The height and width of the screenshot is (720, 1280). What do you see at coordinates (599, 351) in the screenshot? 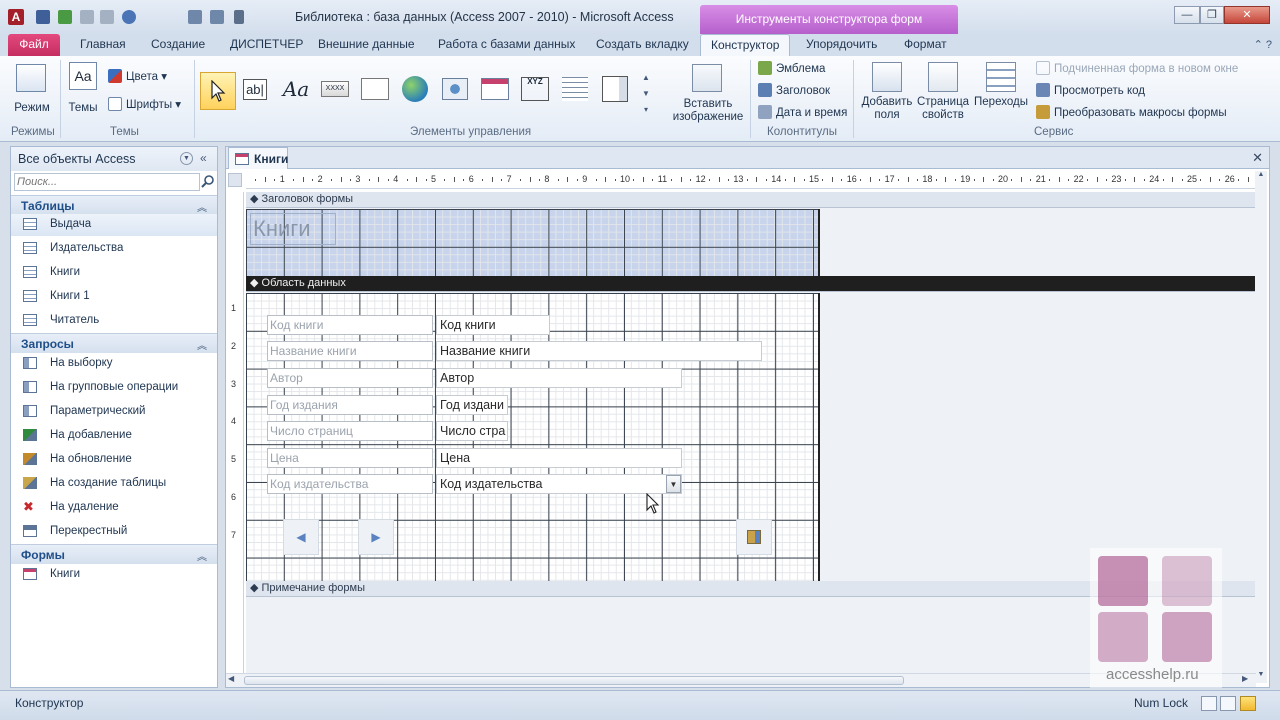
I see `textbox-book-title: Название книги` at bounding box center [599, 351].